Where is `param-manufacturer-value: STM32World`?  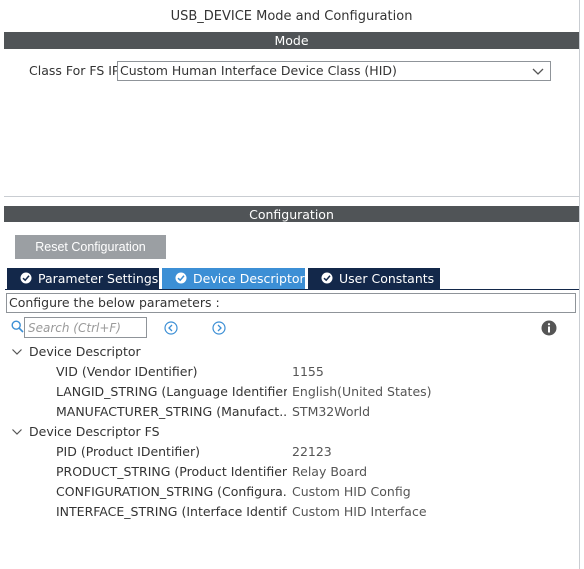 param-manufacturer-value: STM32World is located at coordinates (331, 412).